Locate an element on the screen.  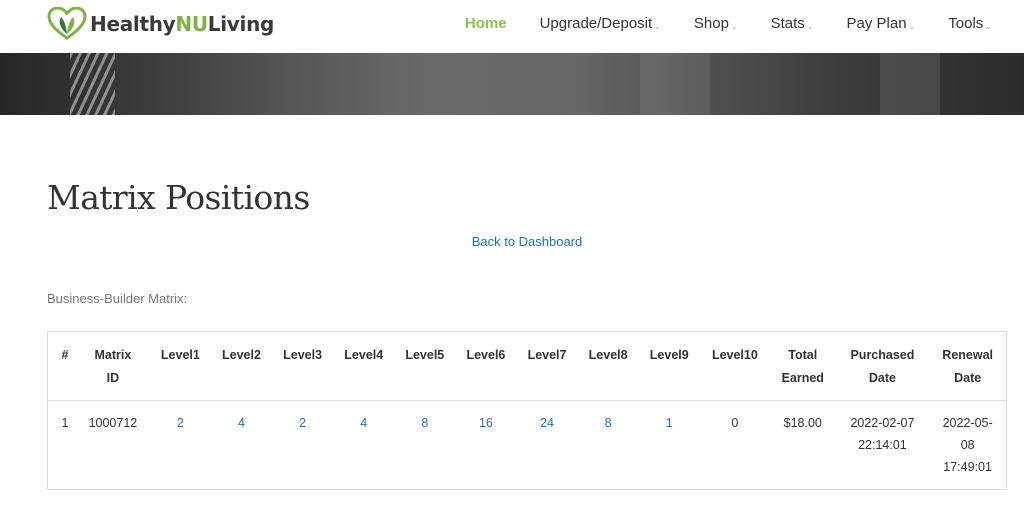
col-header-level3: Level3 is located at coordinates (303, 366).